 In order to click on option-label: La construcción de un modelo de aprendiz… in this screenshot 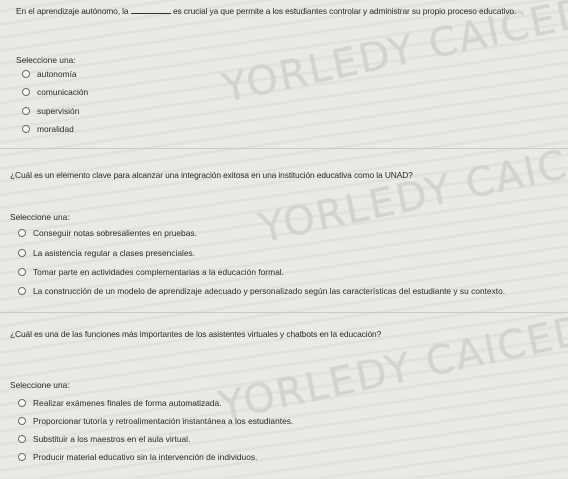, I will do `click(269, 291)`.